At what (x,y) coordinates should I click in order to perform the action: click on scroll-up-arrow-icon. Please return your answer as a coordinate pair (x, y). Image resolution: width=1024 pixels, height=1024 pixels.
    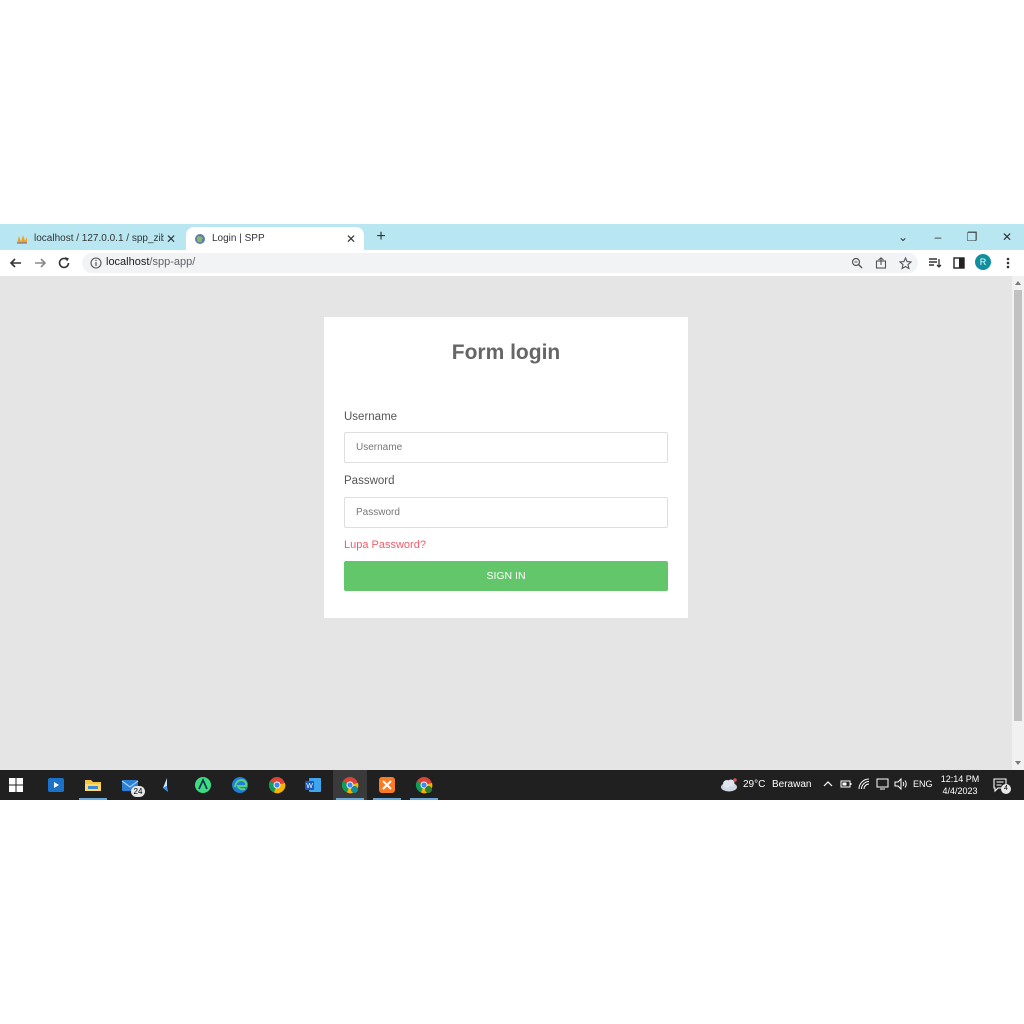
    Looking at the image, I should click on (1018, 283).